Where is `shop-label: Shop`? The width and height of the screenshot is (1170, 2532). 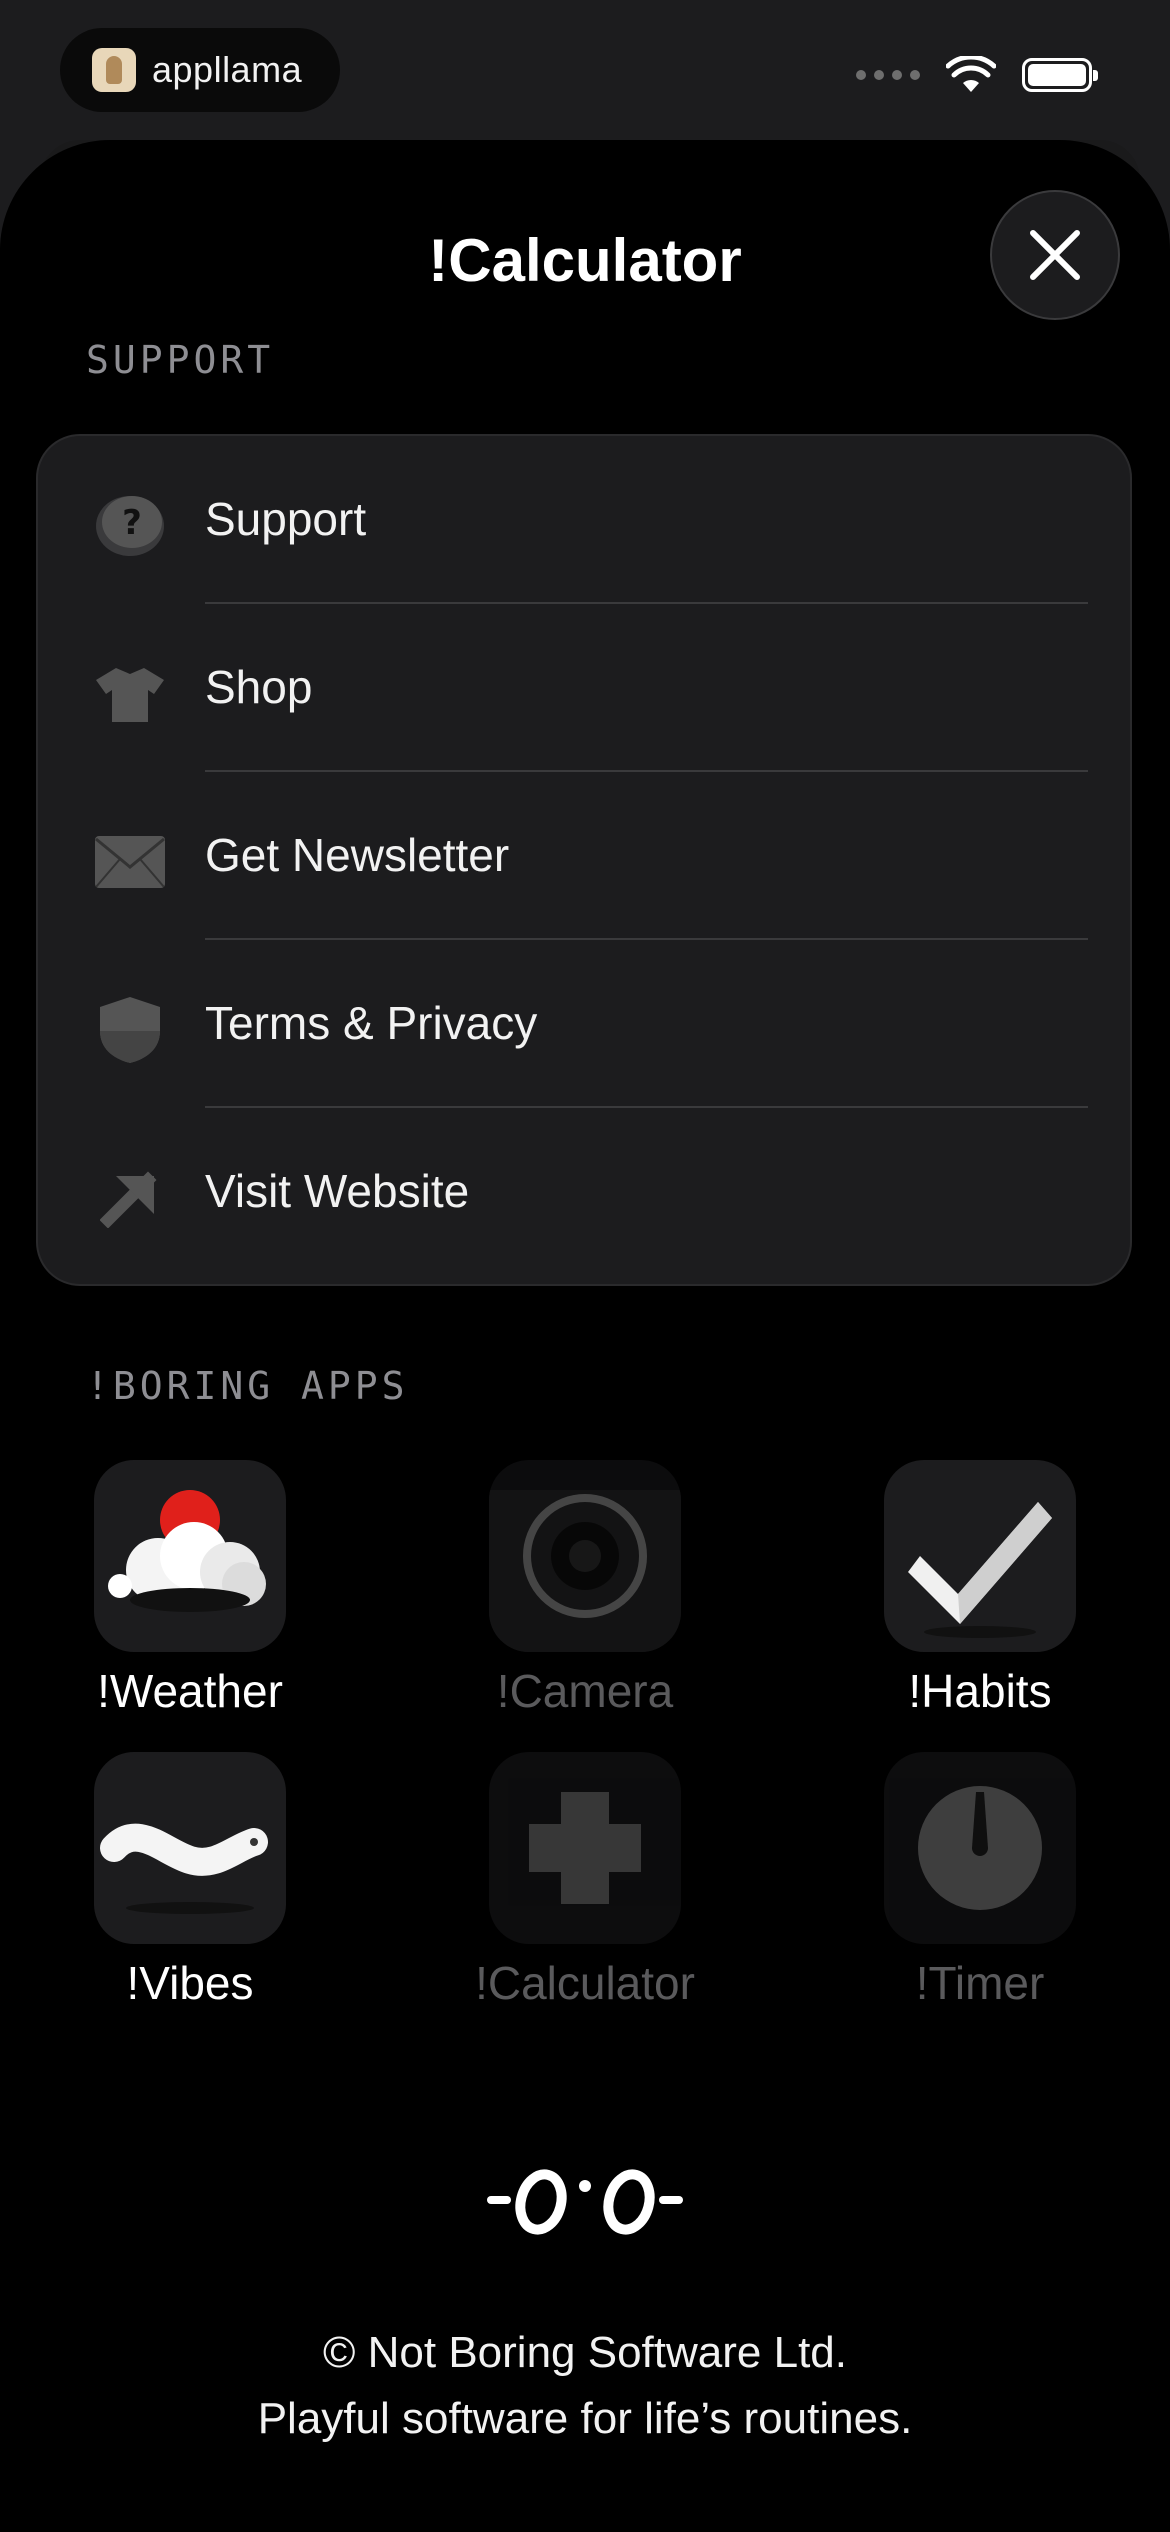
shop-label: Shop is located at coordinates (259, 687).